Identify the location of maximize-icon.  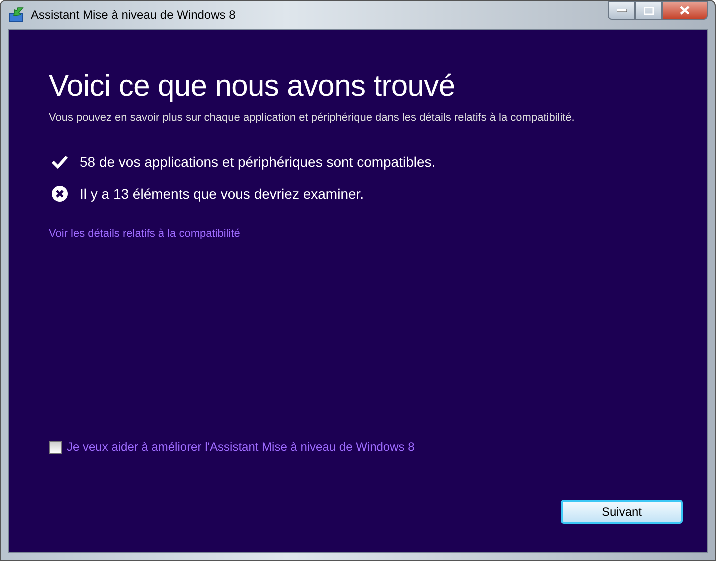
(649, 10).